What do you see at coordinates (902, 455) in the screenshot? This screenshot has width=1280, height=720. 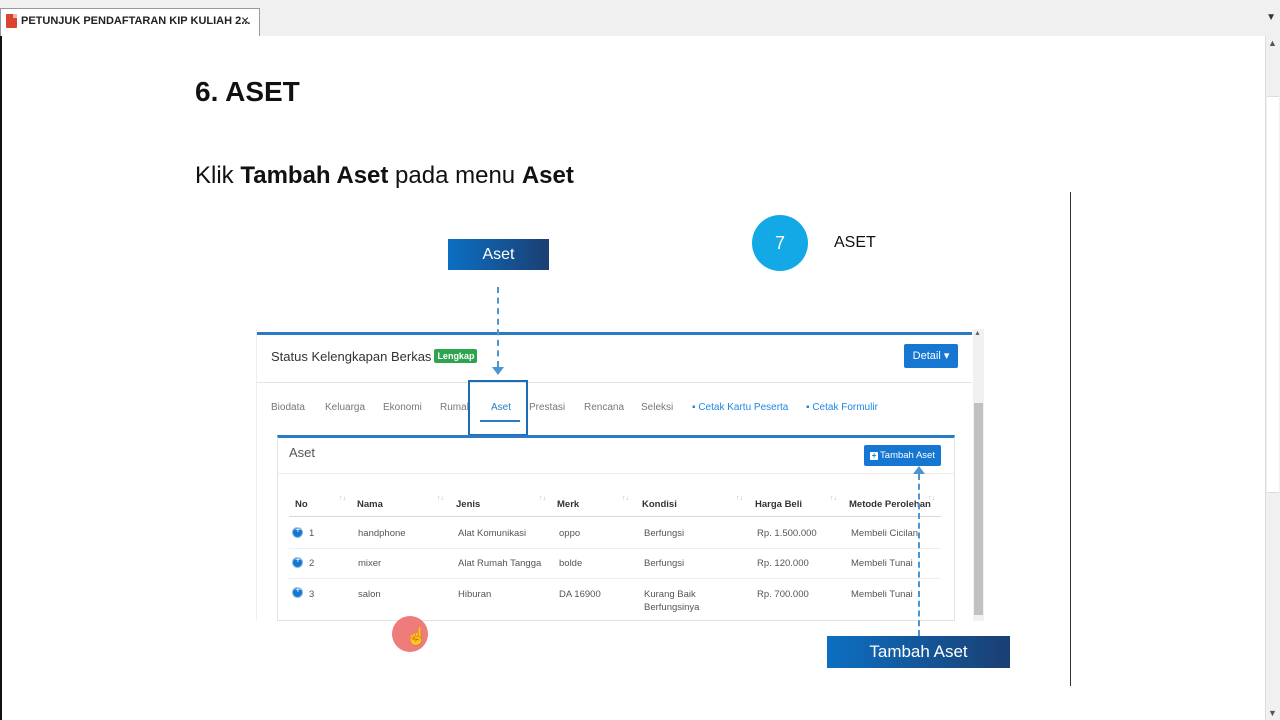 I see `tambah-aset-button: + Tambah Aset` at bounding box center [902, 455].